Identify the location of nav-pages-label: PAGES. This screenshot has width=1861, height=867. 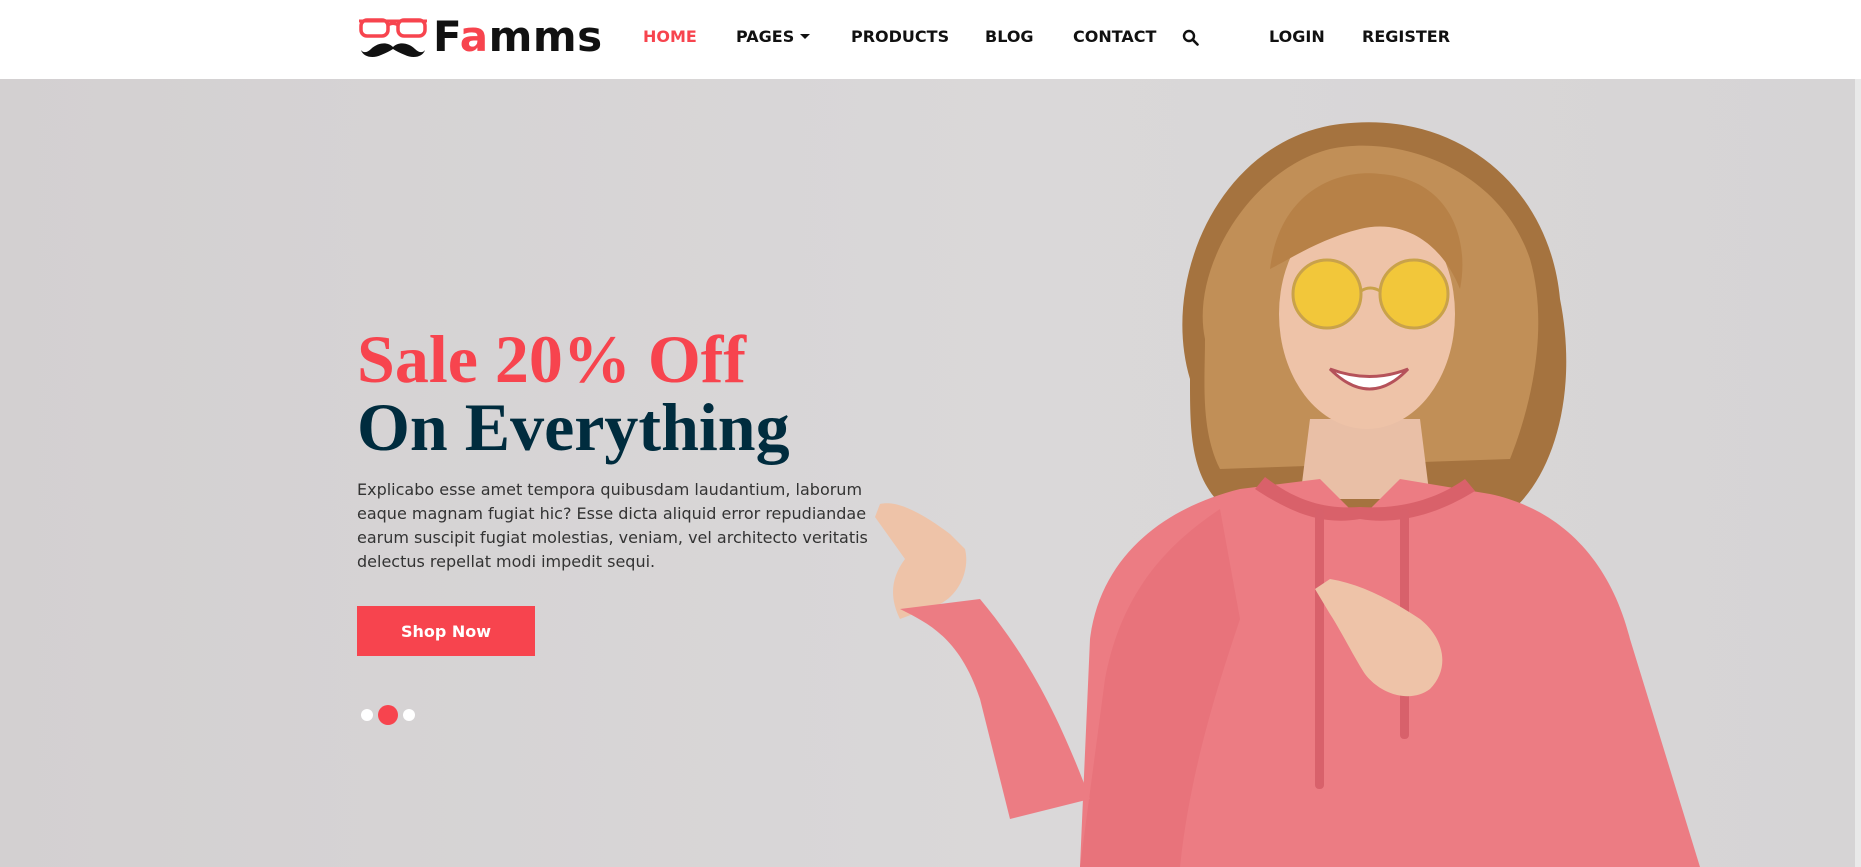
(765, 36).